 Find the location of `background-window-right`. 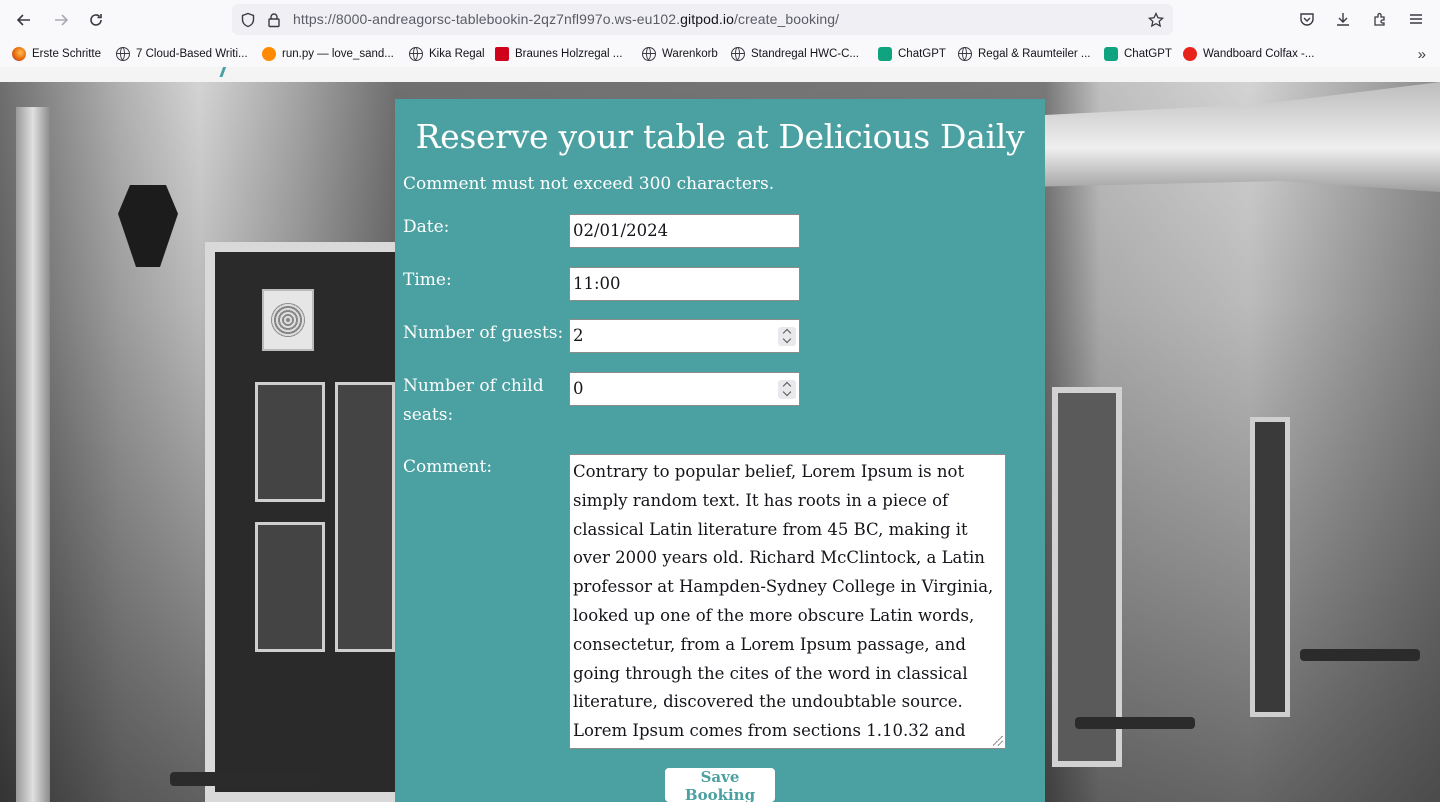

background-window-right is located at coordinates (1270, 567).